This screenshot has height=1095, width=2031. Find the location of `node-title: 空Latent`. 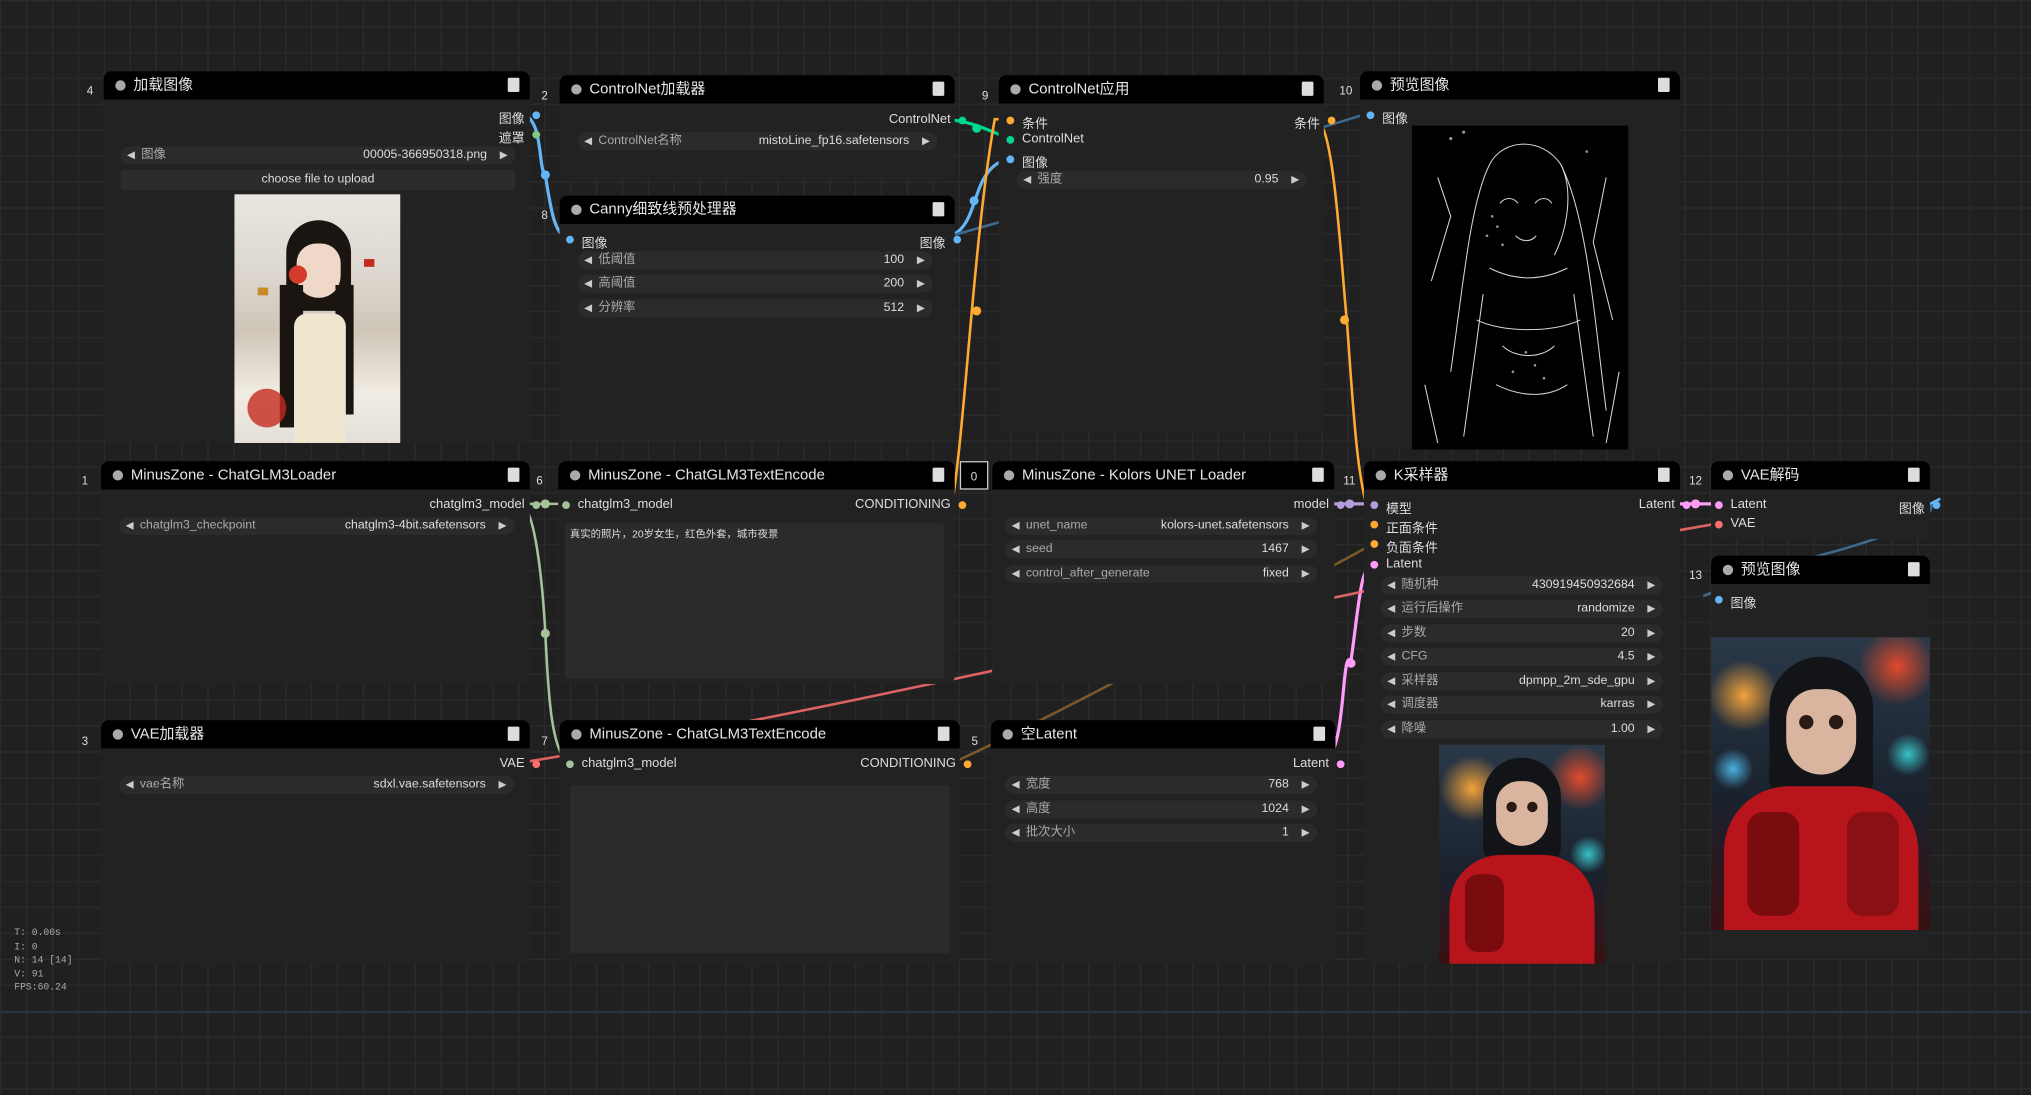

node-title: 空Latent is located at coordinates (1049, 734).